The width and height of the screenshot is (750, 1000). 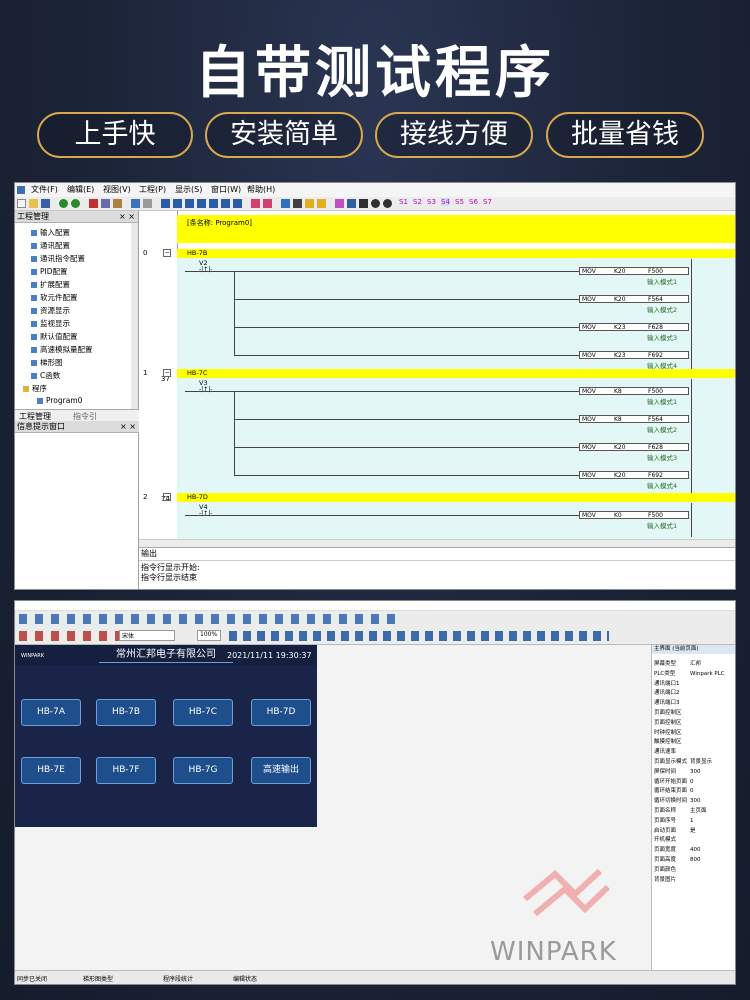 I want to click on tb-s5: S5, so click(x=459, y=202).